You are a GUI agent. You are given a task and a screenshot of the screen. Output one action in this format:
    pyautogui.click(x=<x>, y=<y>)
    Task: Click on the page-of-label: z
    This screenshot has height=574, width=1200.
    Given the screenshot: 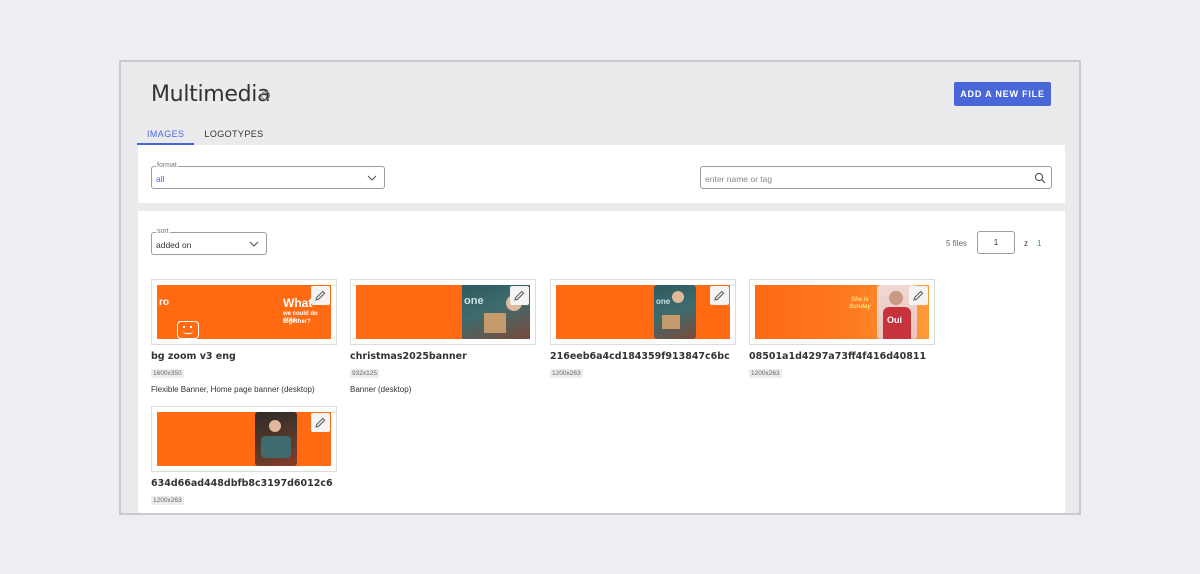 What is the action you would take?
    pyautogui.click(x=1026, y=243)
    